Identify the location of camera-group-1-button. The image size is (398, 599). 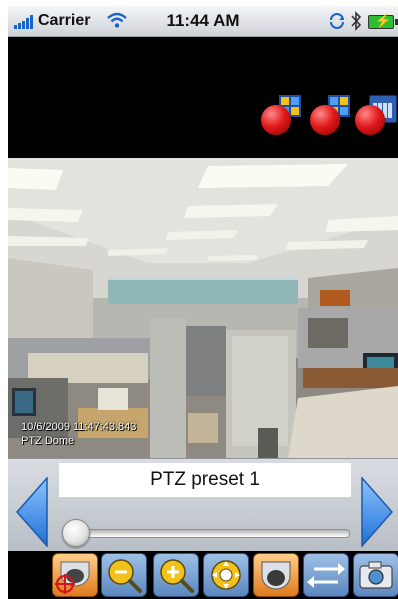
(281, 115).